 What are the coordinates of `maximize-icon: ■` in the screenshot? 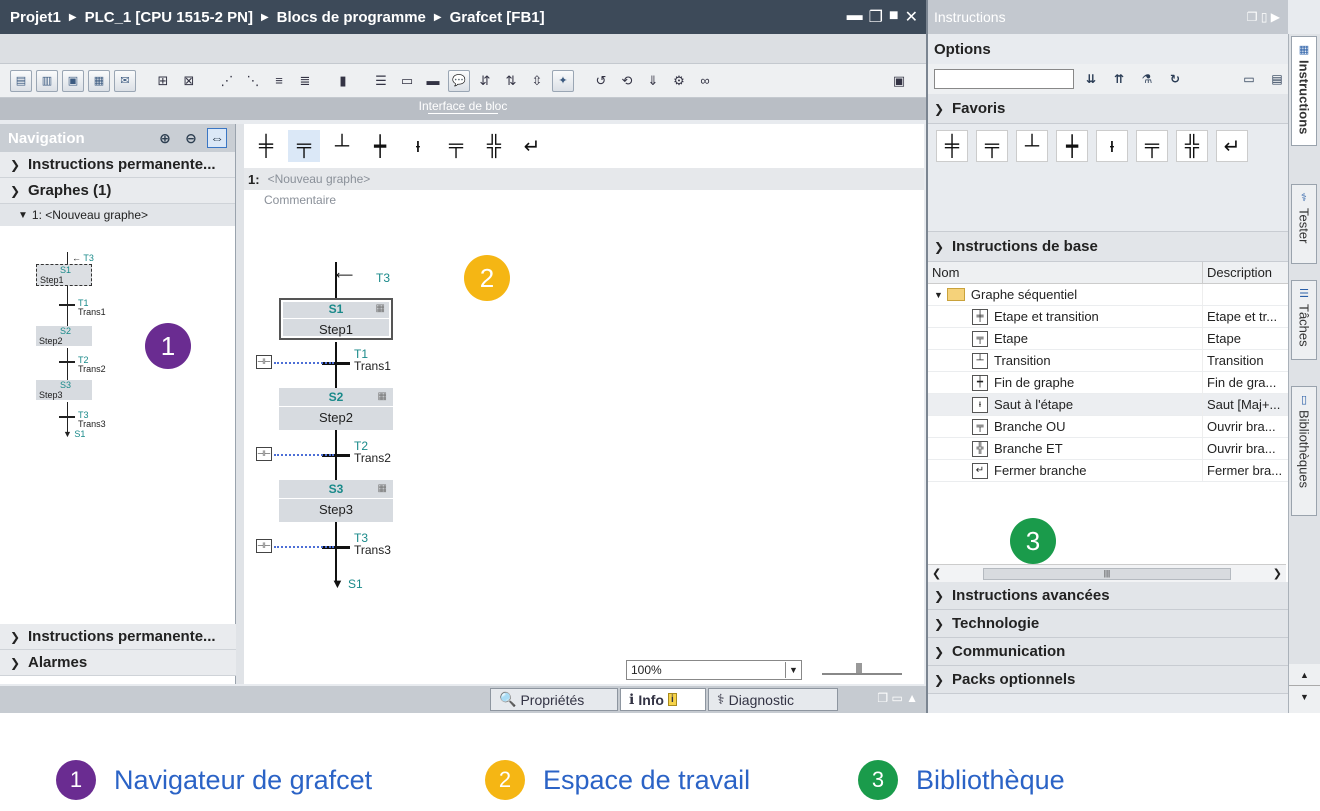 It's located at (894, 17).